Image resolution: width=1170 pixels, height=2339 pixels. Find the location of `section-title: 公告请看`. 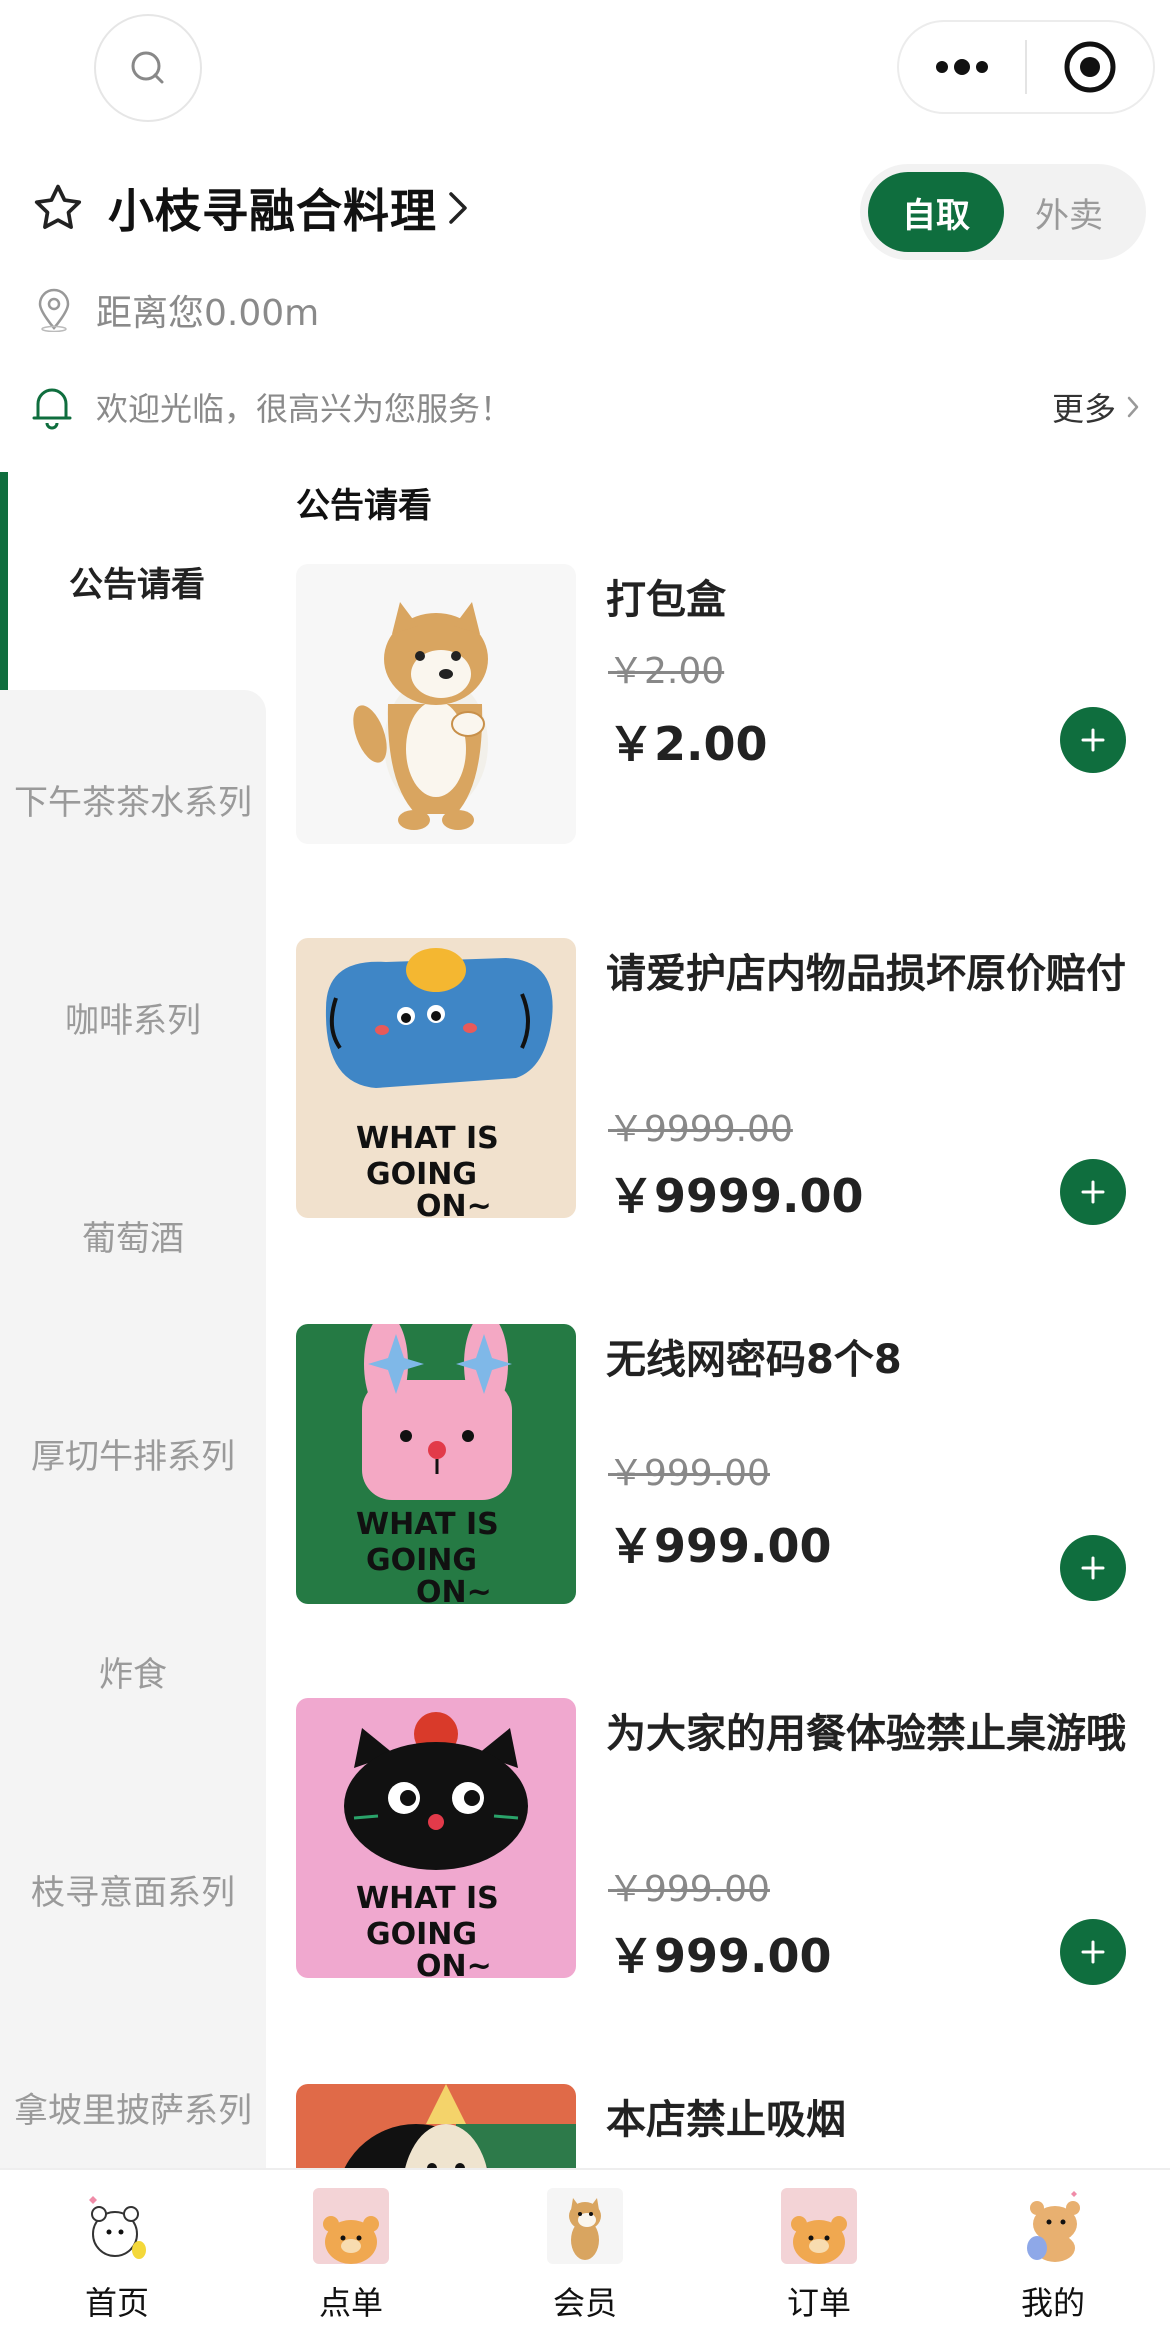

section-title: 公告请看 is located at coordinates (364, 506).